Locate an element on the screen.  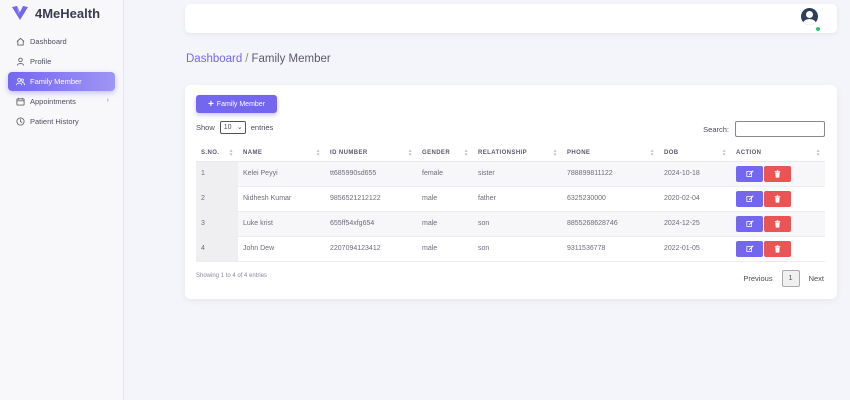
breadcrumb-dashboard-link: Dashboard is located at coordinates (214, 59).